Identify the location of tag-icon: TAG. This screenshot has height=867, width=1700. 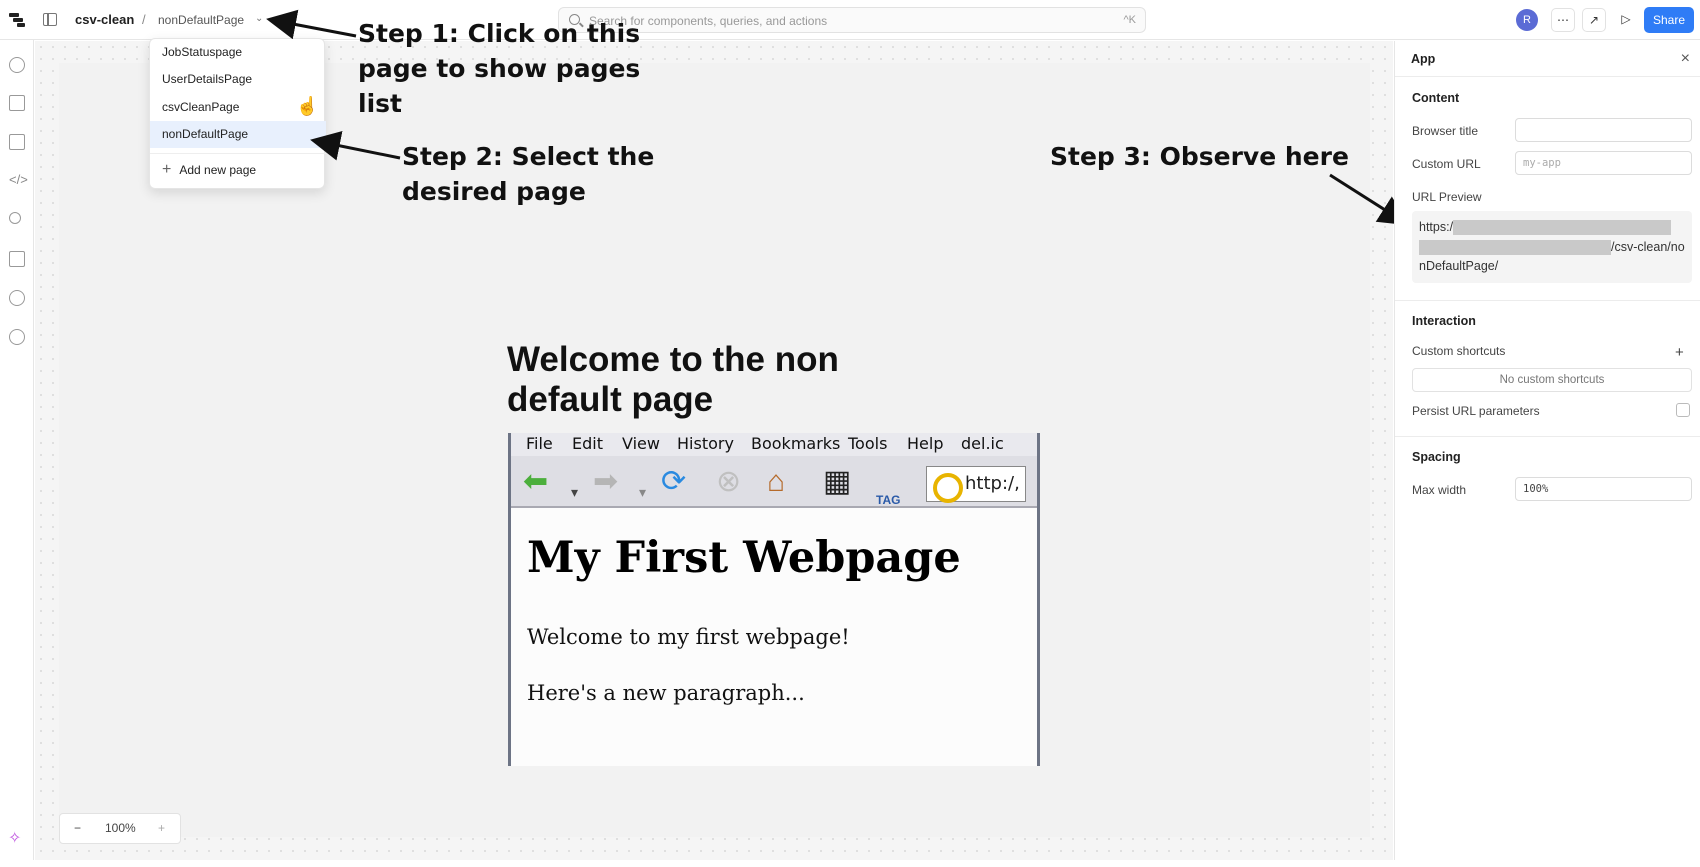
(888, 500).